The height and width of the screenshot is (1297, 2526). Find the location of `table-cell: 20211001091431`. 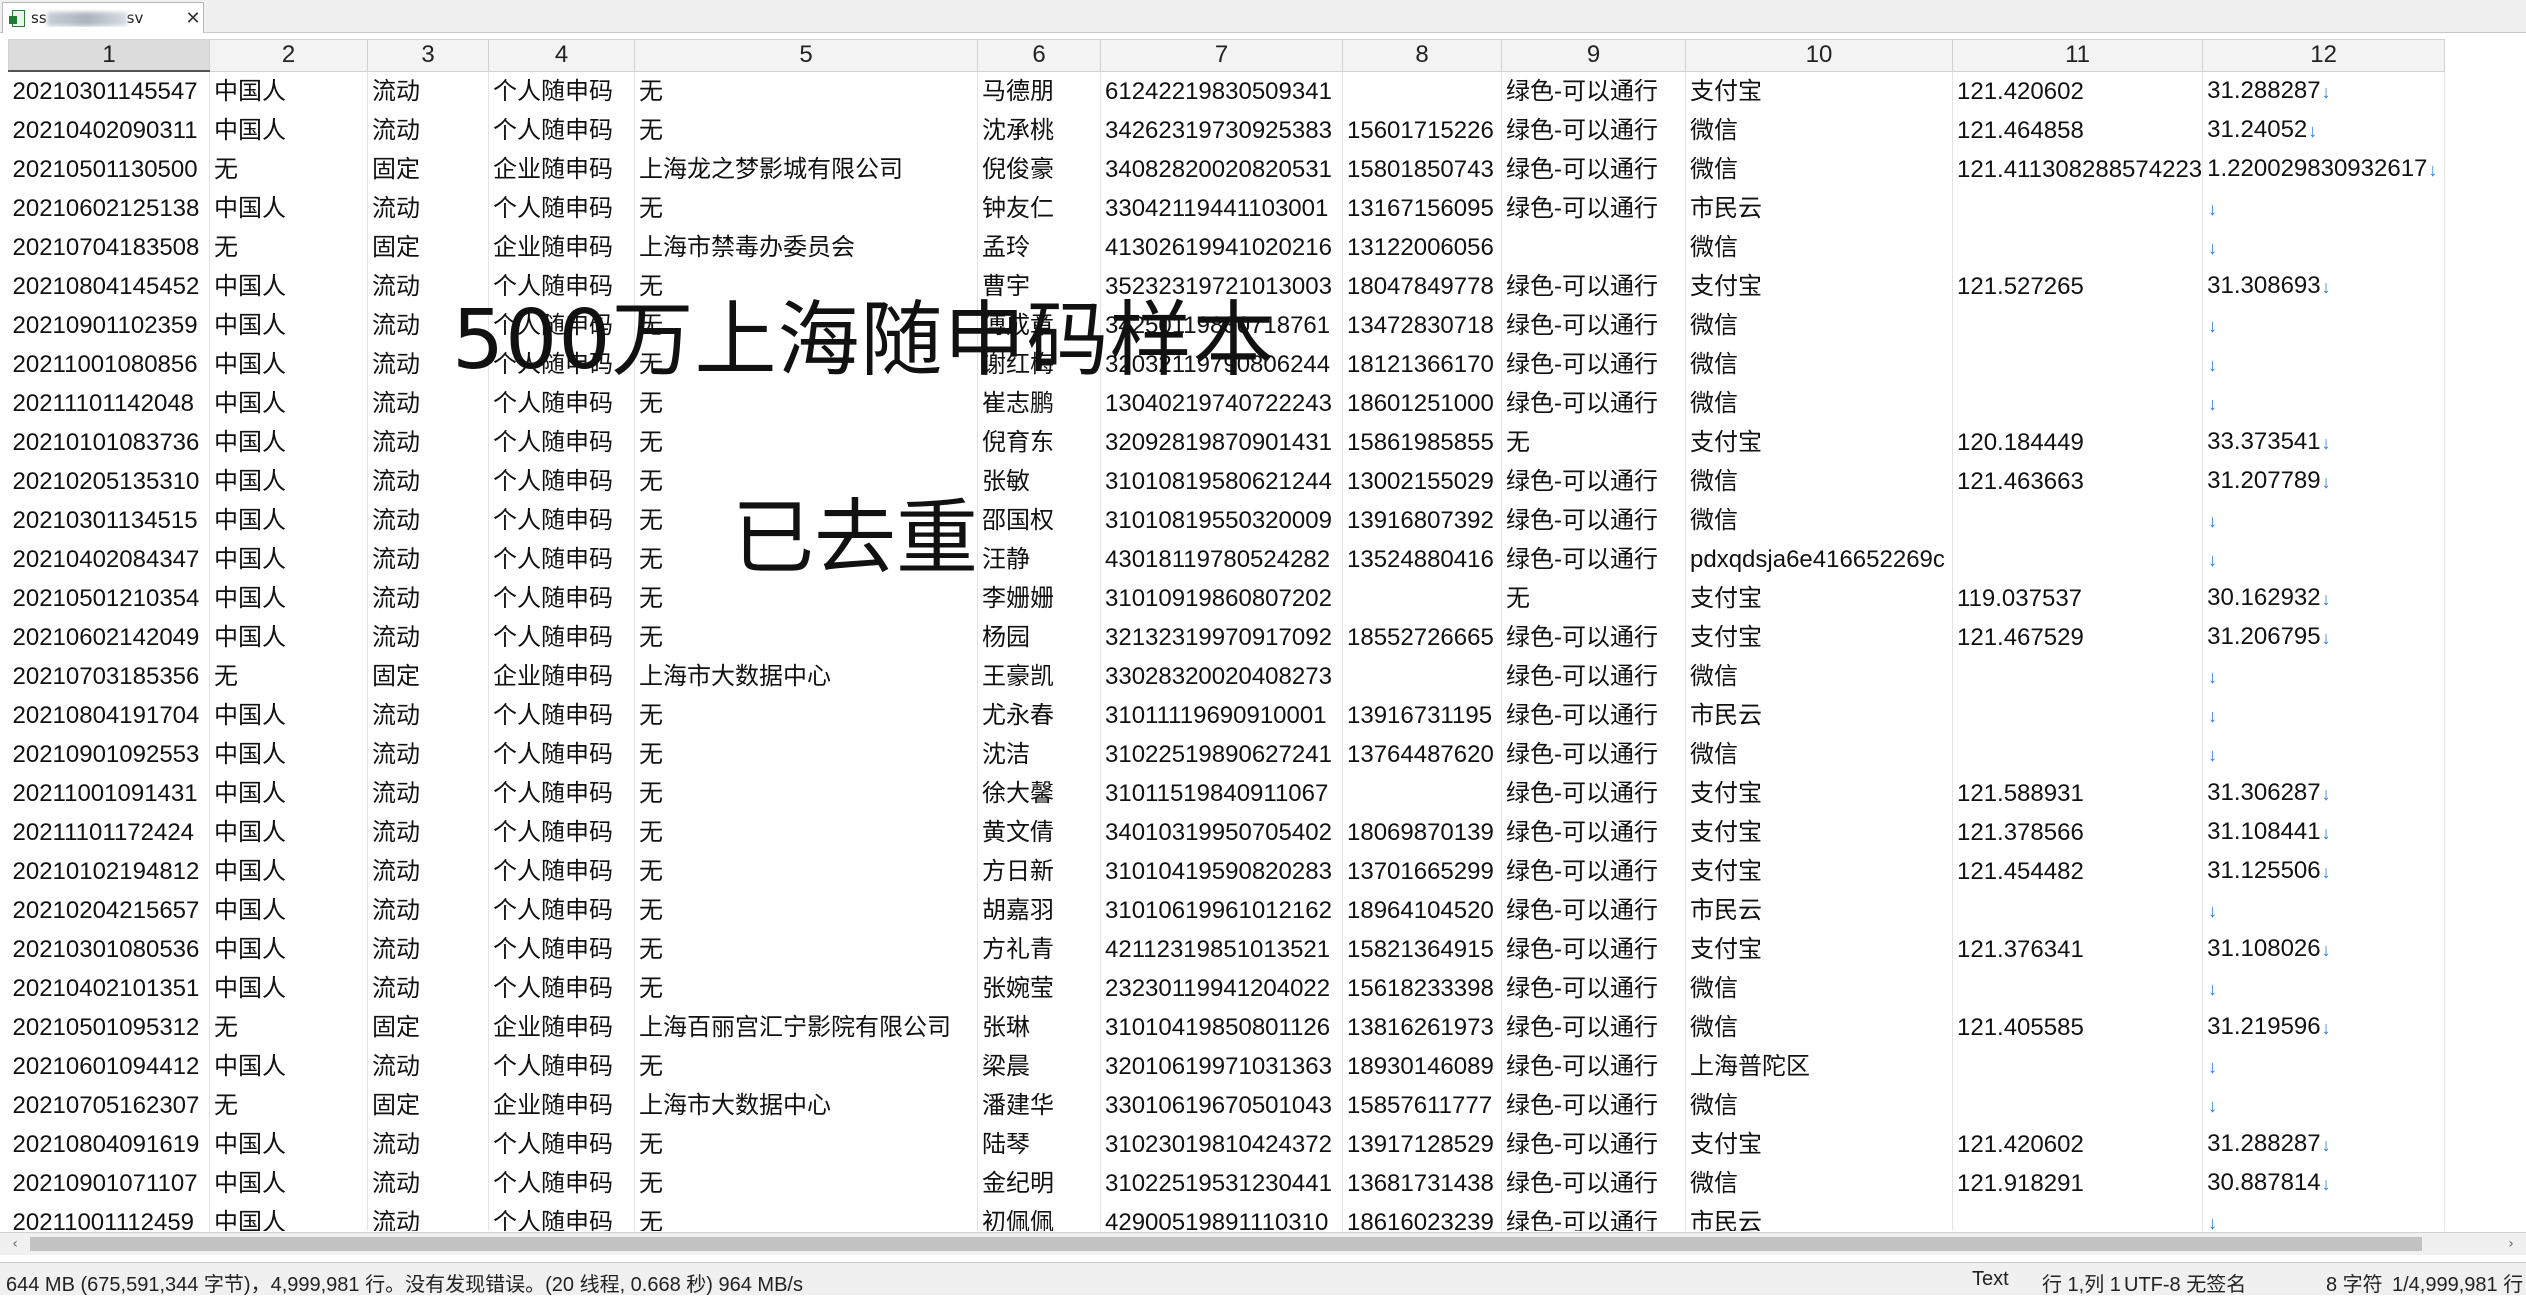

table-cell: 20211001091431 is located at coordinates (109, 793).